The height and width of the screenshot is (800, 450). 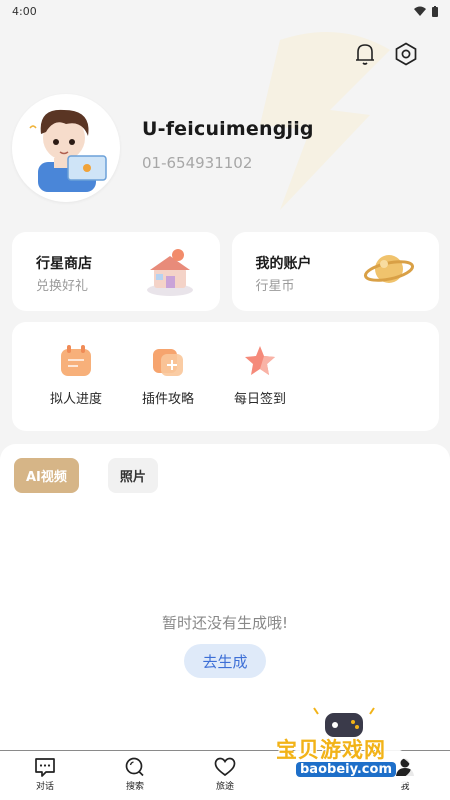 I want to click on avatar, so click(x=66, y=148).